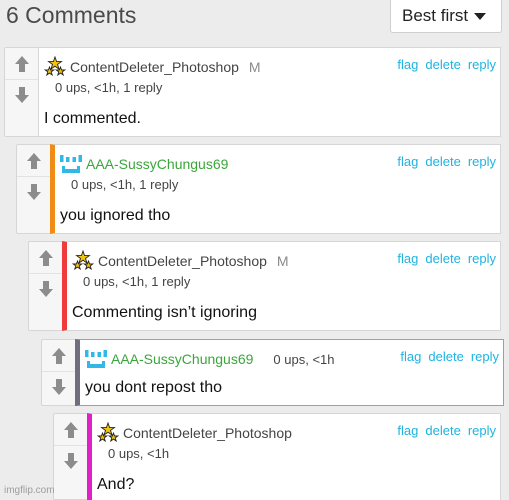  What do you see at coordinates (153, 387) in the screenshot?
I see `comment-text: you dont repost tho` at bounding box center [153, 387].